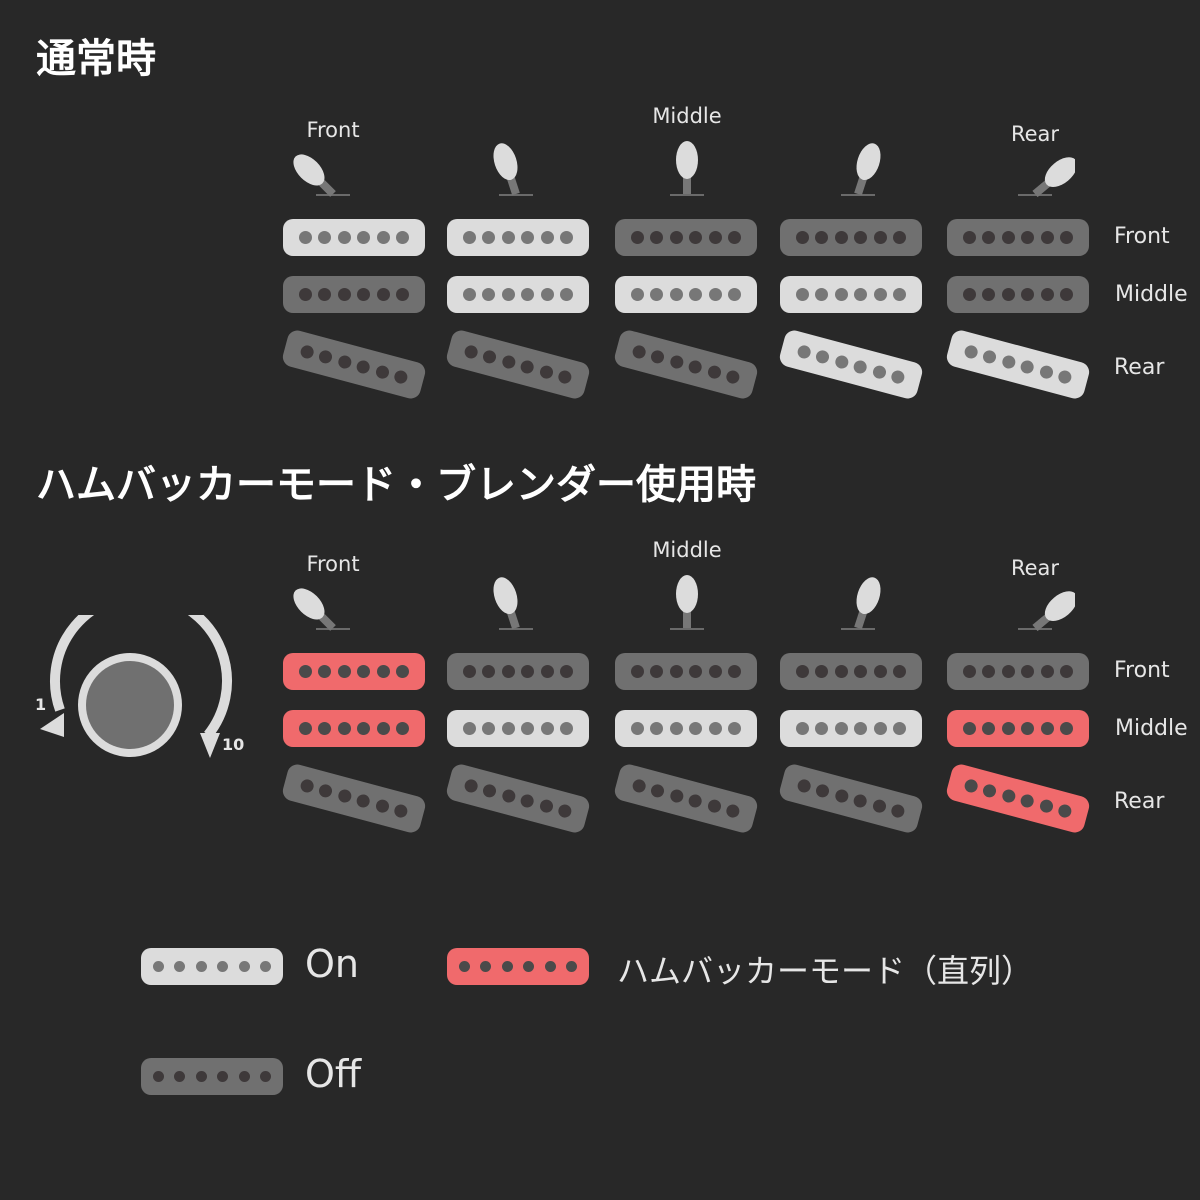 This screenshot has height=1200, width=1200. Describe the element at coordinates (518, 966) in the screenshot. I see `legend-swatch-humbucker` at that location.